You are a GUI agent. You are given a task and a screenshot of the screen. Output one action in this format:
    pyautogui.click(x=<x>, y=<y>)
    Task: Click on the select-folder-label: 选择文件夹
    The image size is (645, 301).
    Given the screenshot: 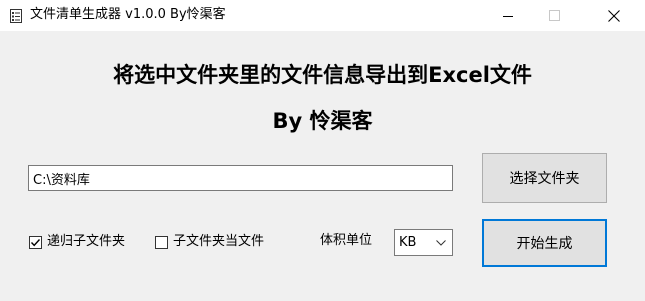 What is the action you would take?
    pyautogui.click(x=544, y=179)
    